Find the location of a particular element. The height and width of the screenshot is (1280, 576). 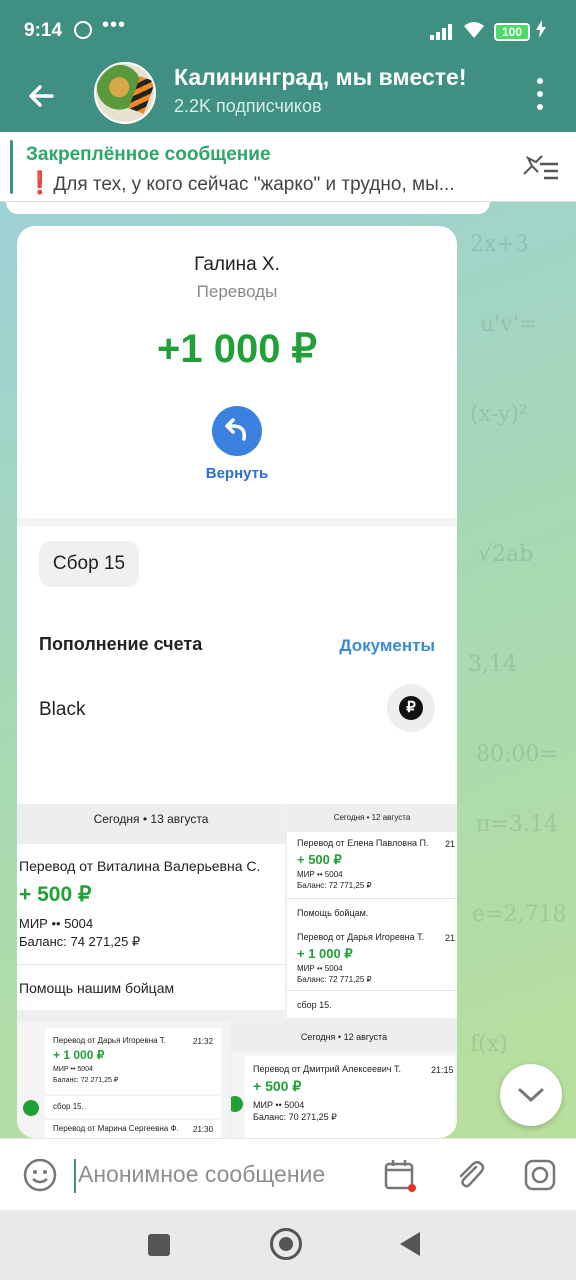

ruble-glyph: ₽ is located at coordinates (411, 708).